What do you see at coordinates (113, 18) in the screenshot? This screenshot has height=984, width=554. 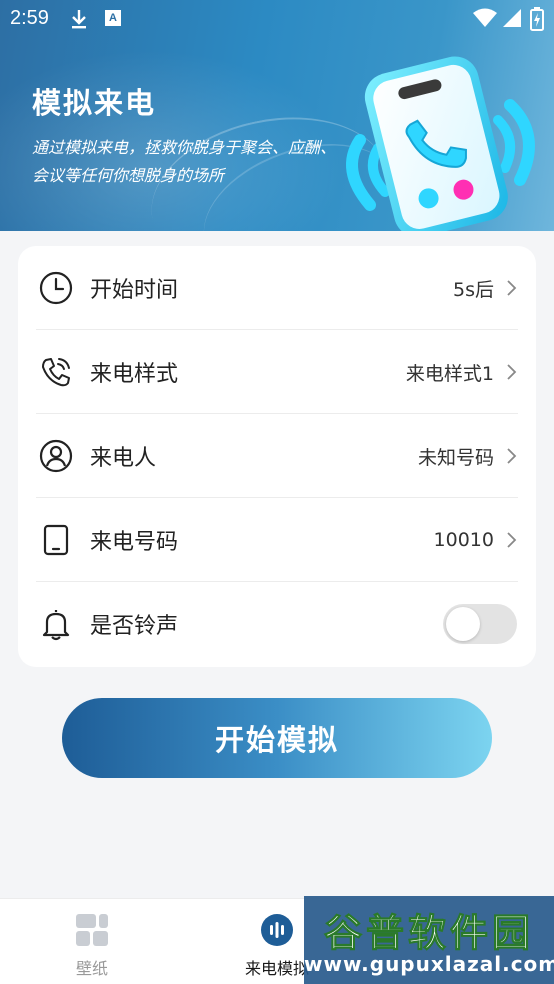 I see `a-icon: A` at bounding box center [113, 18].